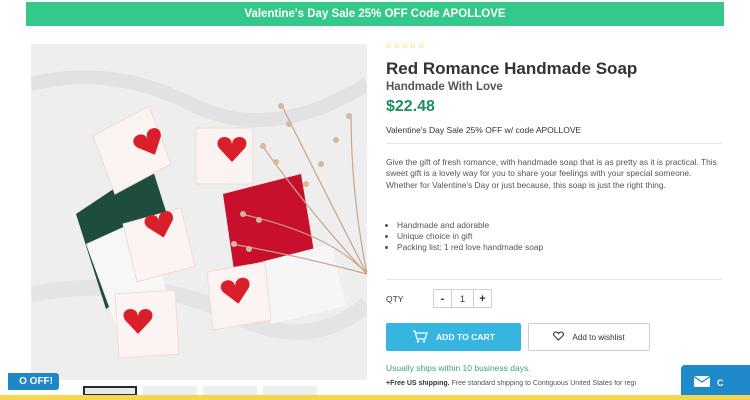 Image resolution: width=750 pixels, height=400 pixels. I want to click on qty-input: 1, so click(462, 298).